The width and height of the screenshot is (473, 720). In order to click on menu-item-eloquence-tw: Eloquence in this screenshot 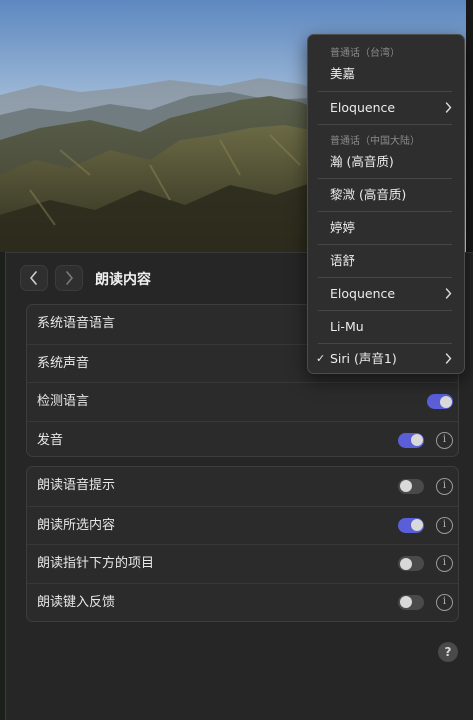, I will do `click(386, 107)`.